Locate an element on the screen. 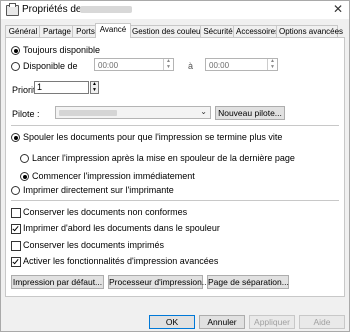 This screenshot has width=350, height=332. from-time-spinner: ▲ ▼ is located at coordinates (168, 64).